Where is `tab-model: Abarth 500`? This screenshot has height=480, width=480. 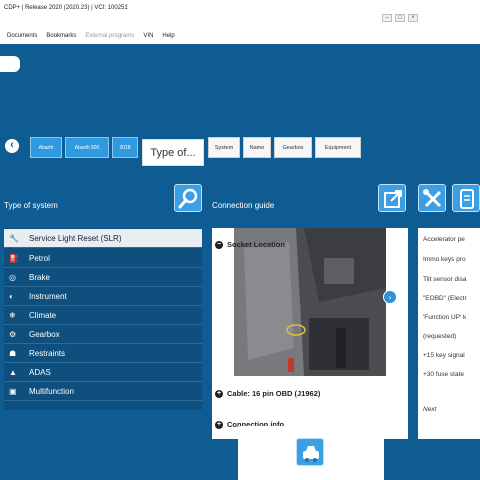
tab-model: Abarth 500 is located at coordinates (87, 147).